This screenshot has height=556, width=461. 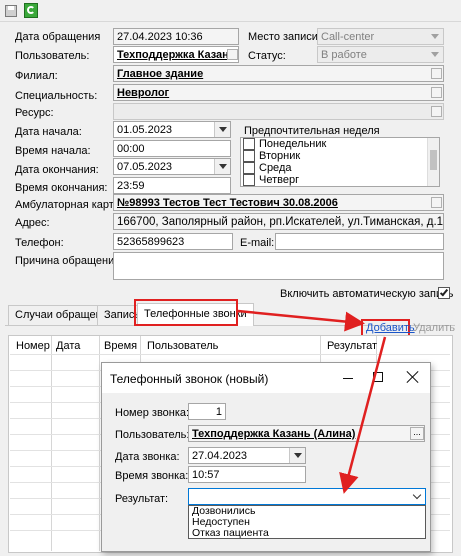 What do you see at coordinates (301, 320) in the screenshot?
I see `arrow-tab-to-add` at bounding box center [301, 320].